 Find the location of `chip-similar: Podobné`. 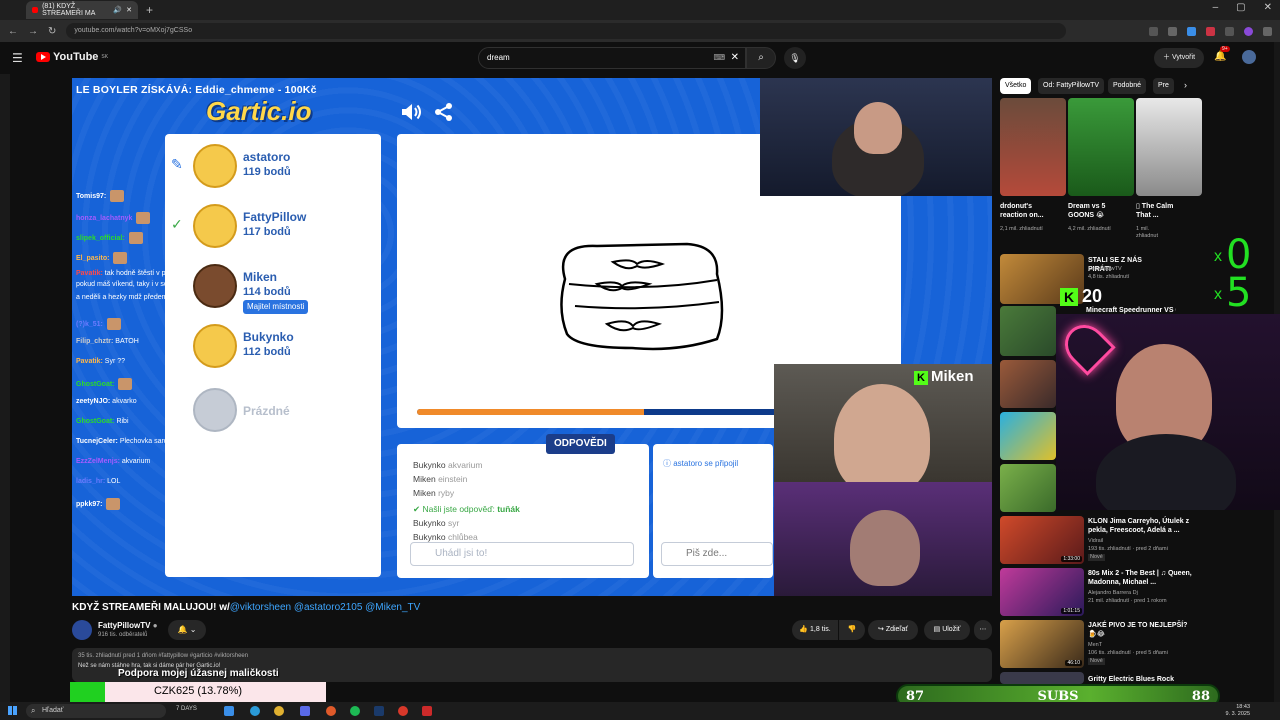

chip-similar: Podobné is located at coordinates (1127, 86).